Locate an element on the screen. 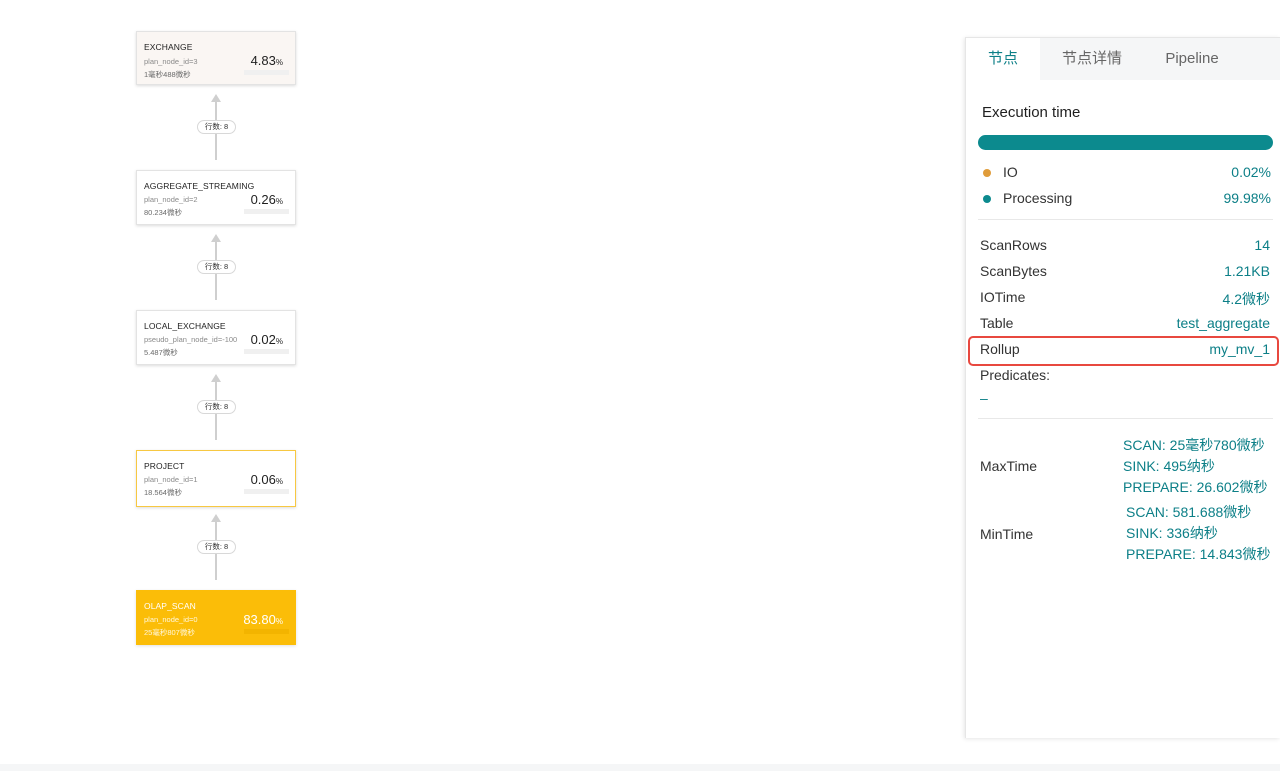 The image size is (1280, 771). legend-label: Processing is located at coordinates (1038, 198).